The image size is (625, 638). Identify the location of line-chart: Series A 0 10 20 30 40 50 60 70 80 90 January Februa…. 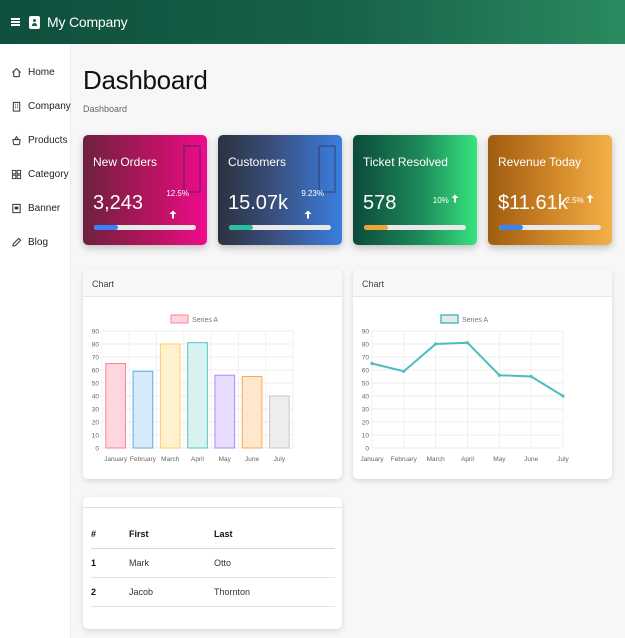
(465, 388).